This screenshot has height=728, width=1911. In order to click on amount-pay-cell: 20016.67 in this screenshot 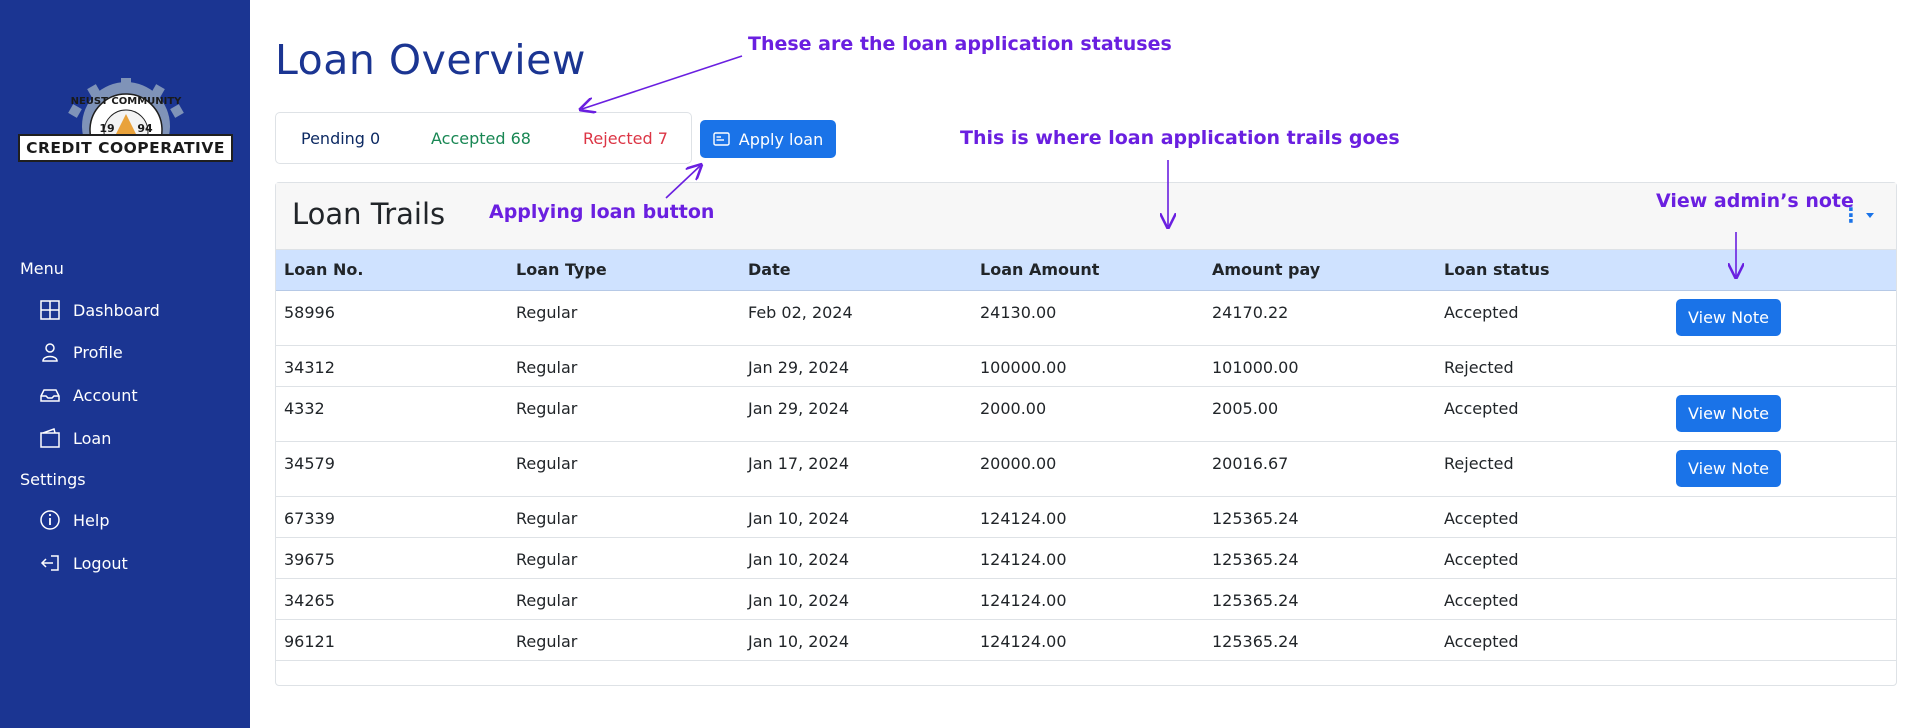, I will do `click(1320, 469)`.